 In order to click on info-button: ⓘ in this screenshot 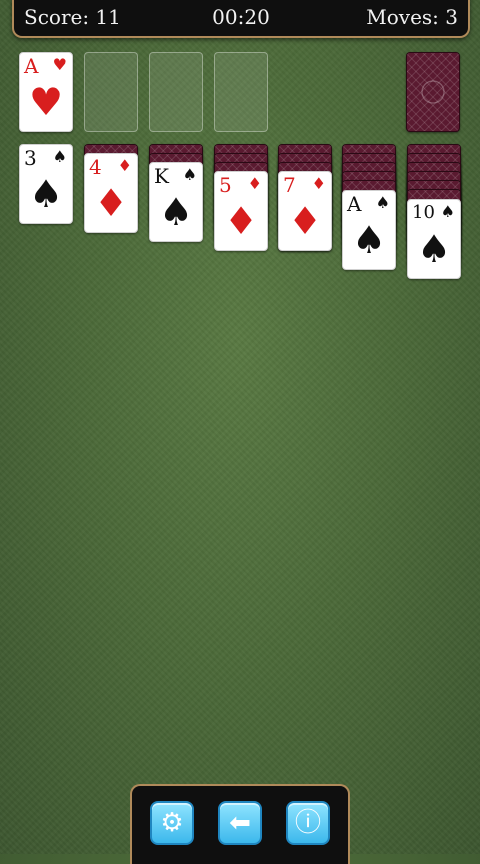, I will do `click(308, 823)`.